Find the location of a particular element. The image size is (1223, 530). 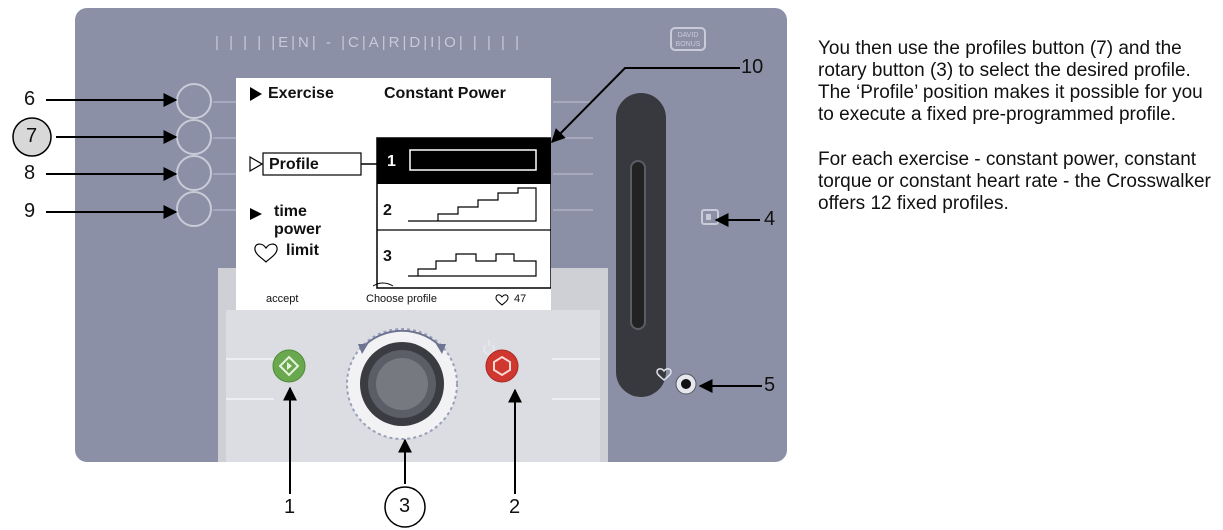

callout-5-label: 5 is located at coordinates (770, 385).